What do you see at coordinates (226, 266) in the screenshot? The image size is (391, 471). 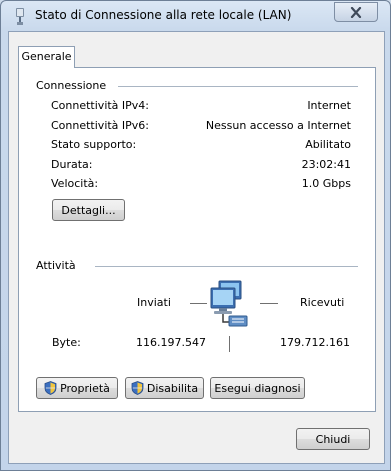 I see `activity-group-line` at bounding box center [226, 266].